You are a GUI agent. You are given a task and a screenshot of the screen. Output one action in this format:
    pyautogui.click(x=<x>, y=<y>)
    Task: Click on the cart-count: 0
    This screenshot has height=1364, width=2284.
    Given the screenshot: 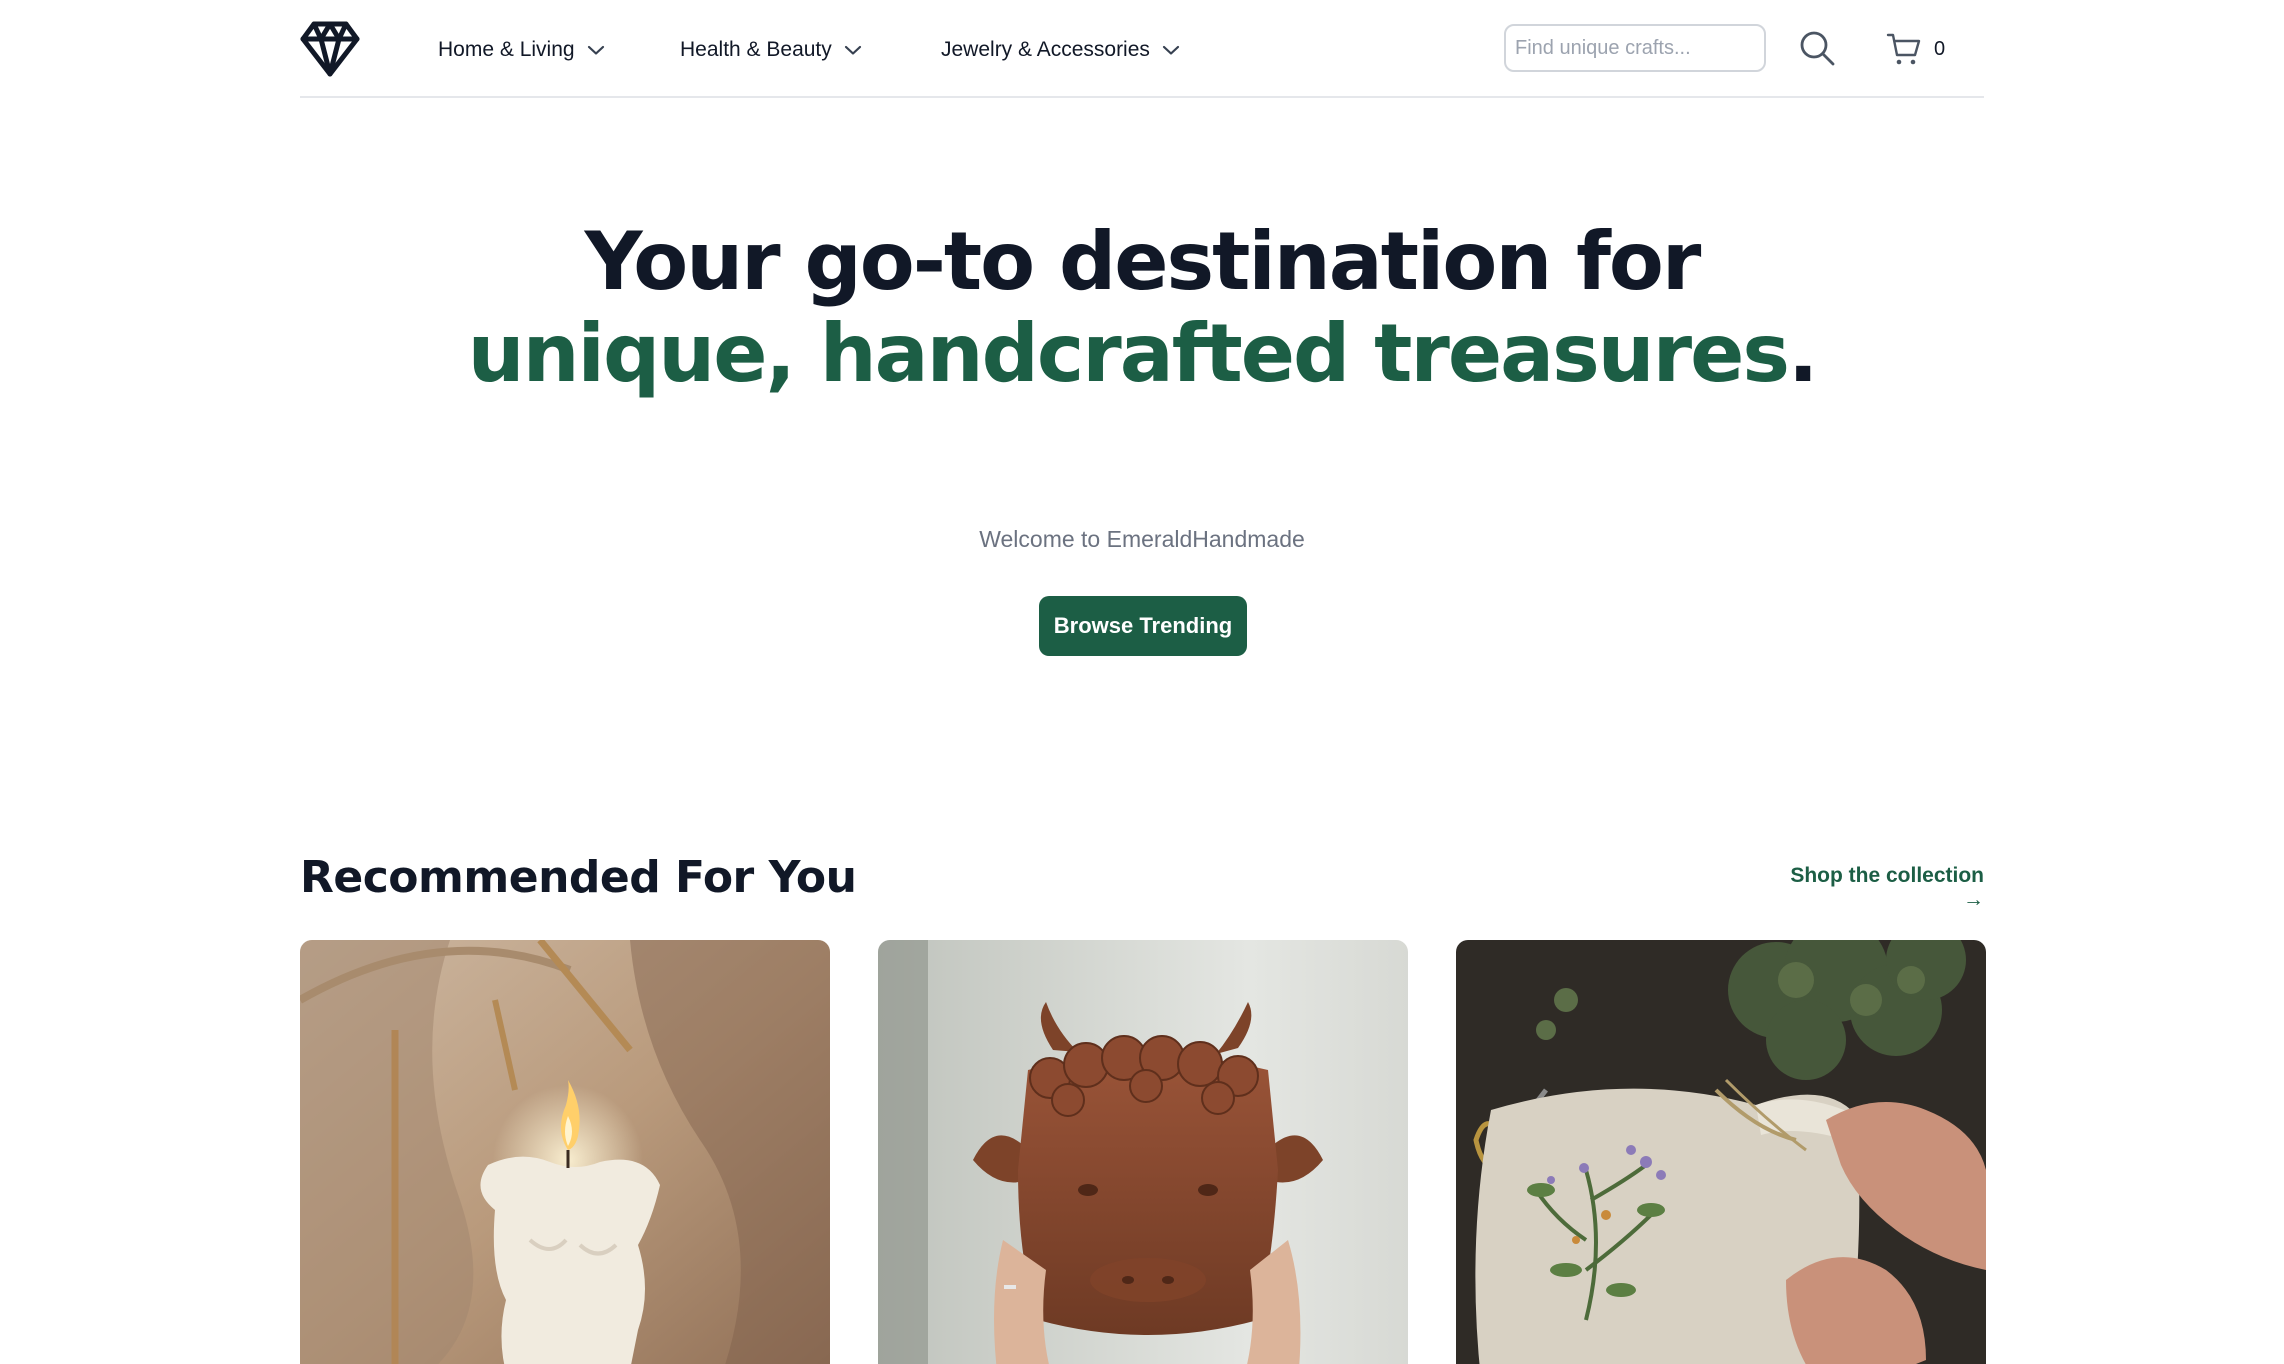 What is the action you would take?
    pyautogui.click(x=1940, y=48)
    